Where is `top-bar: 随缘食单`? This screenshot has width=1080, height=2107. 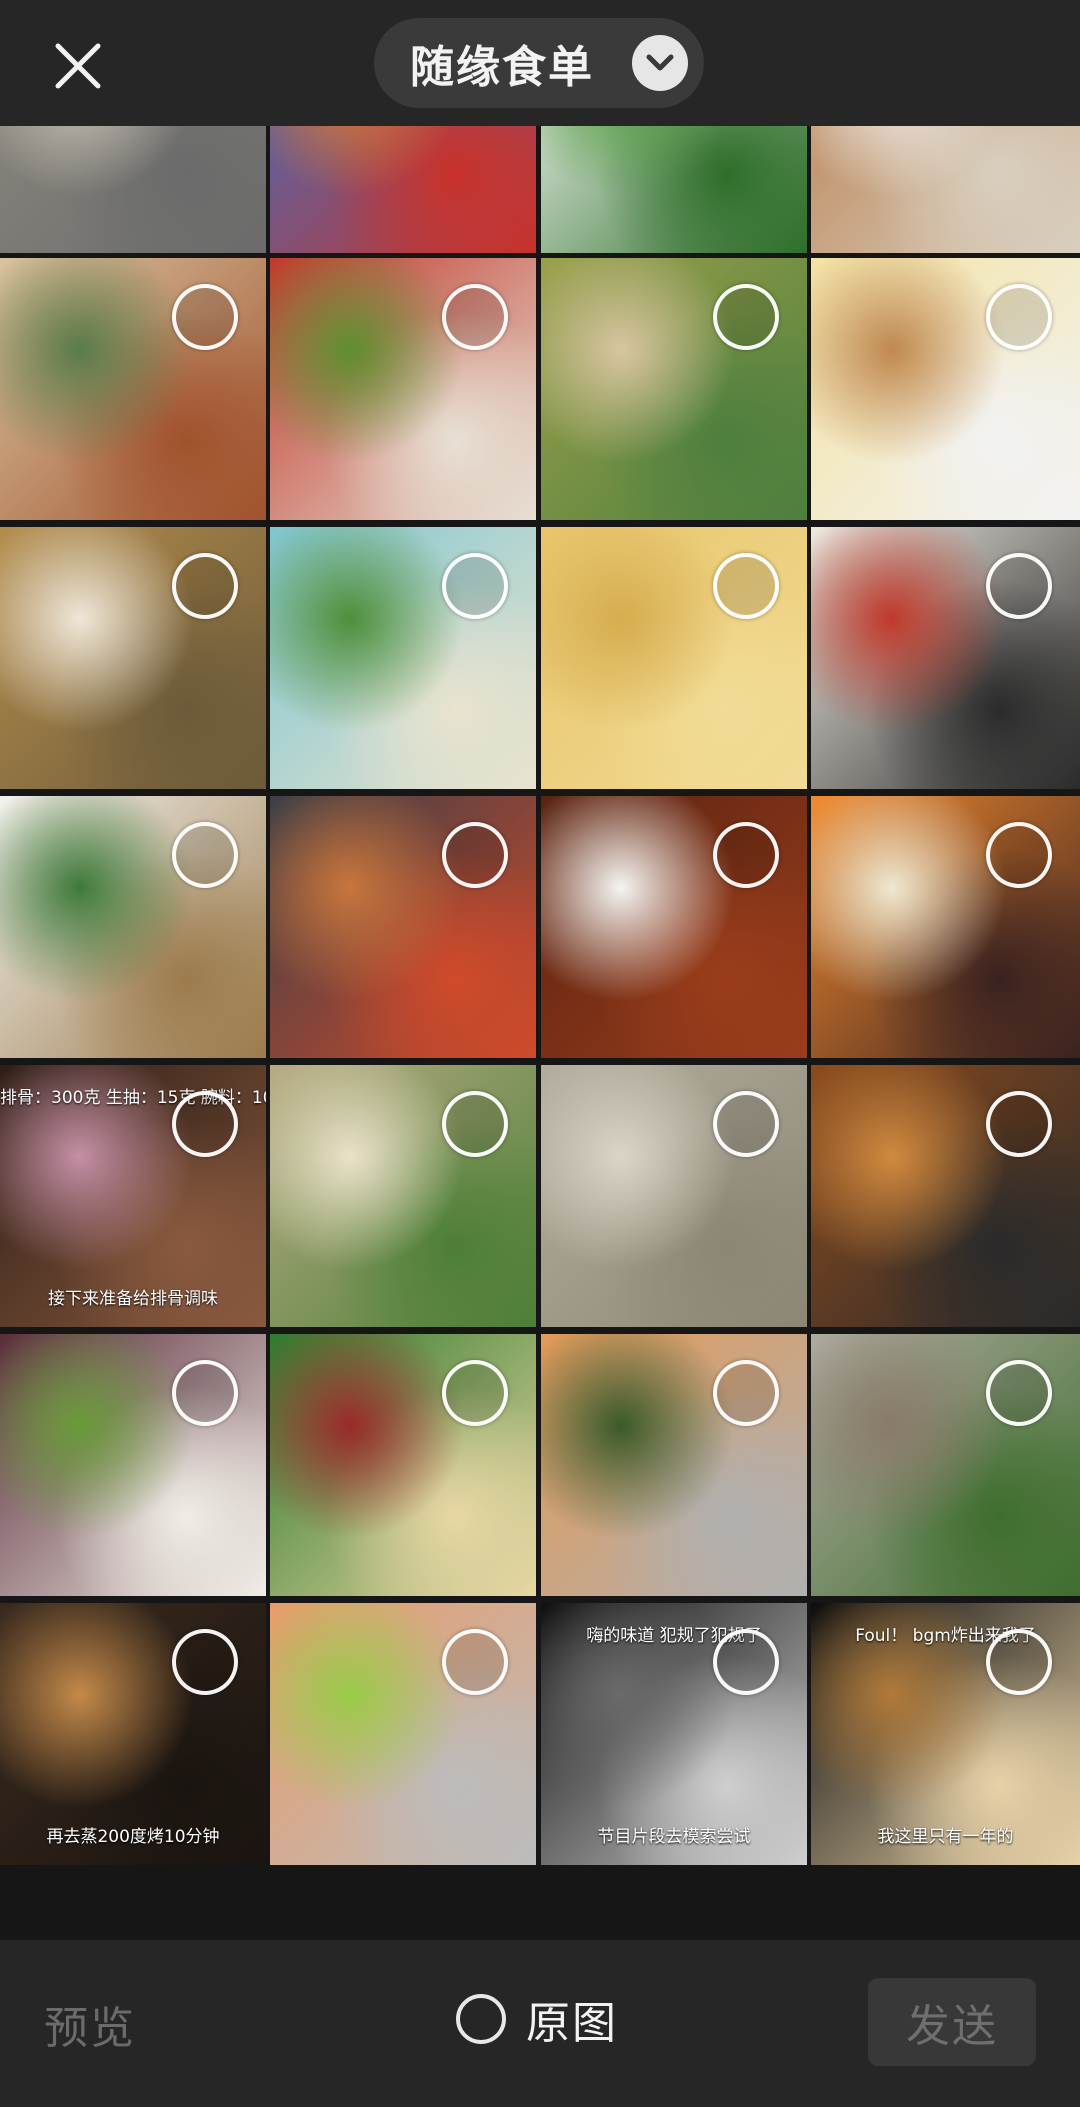 top-bar: 随缘食单 is located at coordinates (540, 63).